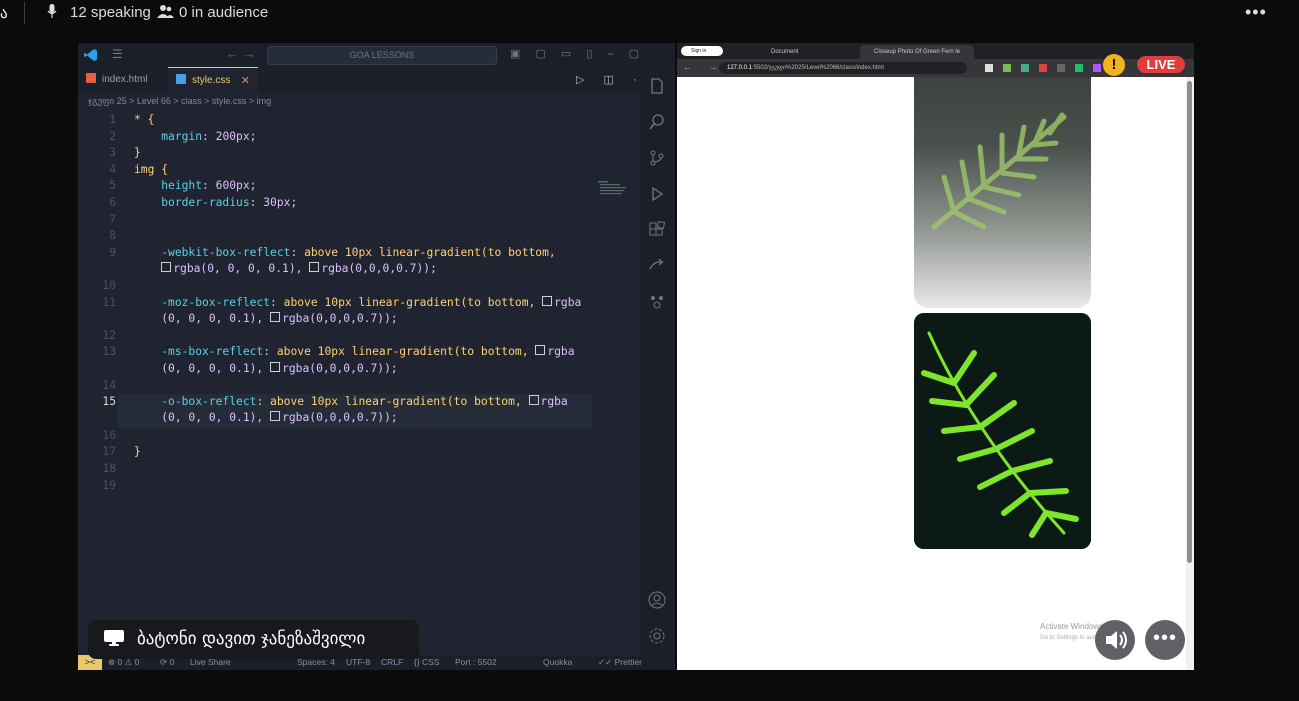  I want to click on line-number: 2, so click(112, 136).